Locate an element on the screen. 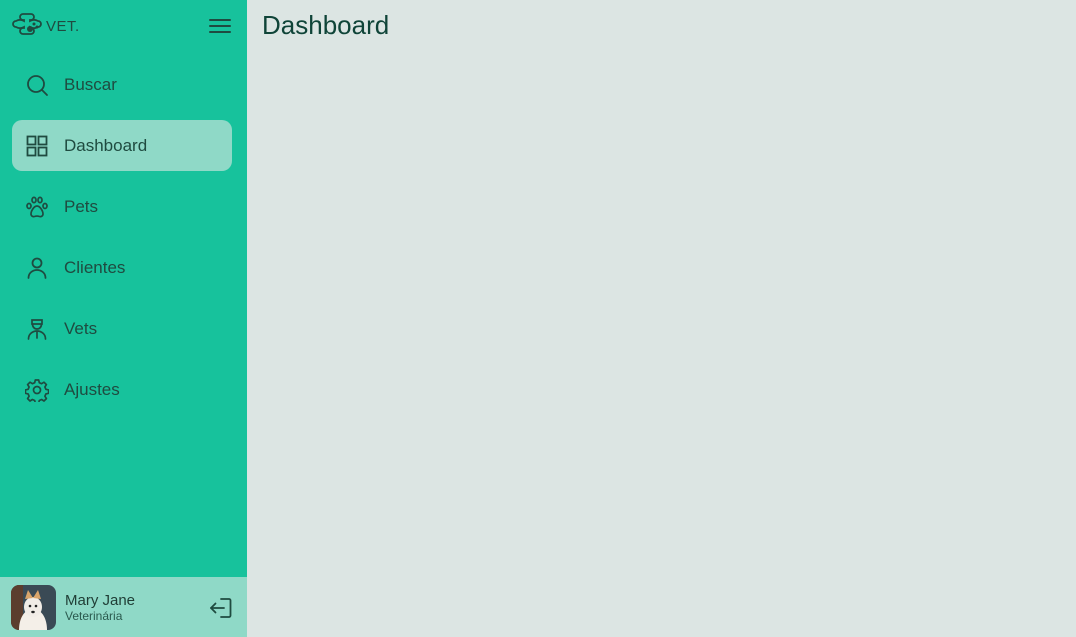 This screenshot has width=1076, height=637. sidebar-item-dashboard: Dashboard is located at coordinates (122, 145).